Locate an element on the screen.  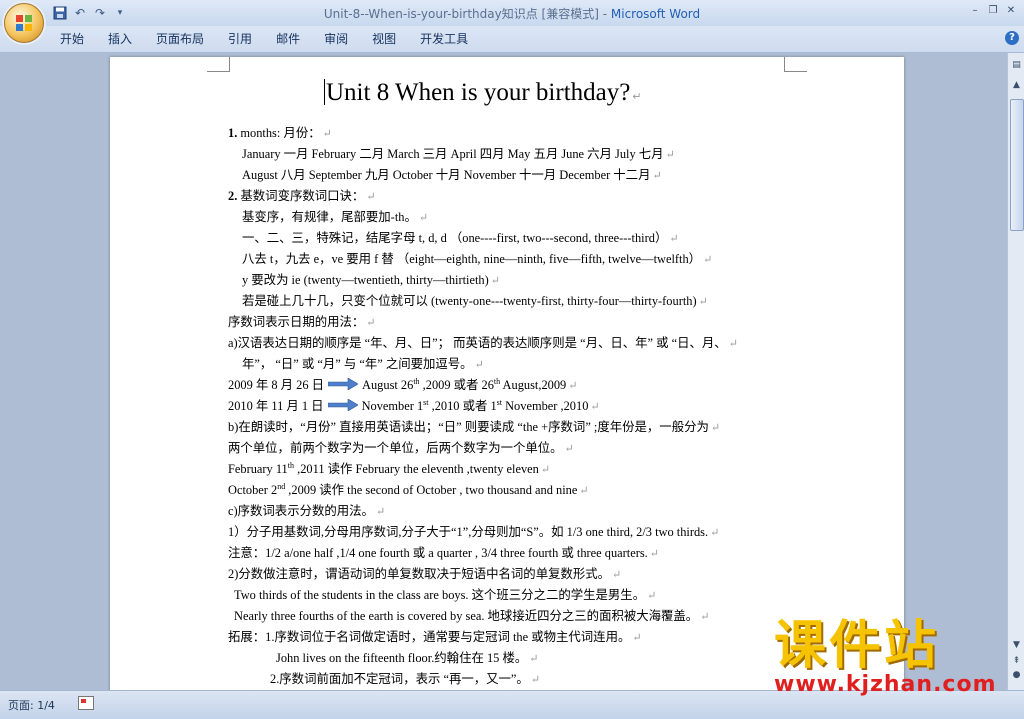
office-logo-icon is located at coordinates (24, 23).